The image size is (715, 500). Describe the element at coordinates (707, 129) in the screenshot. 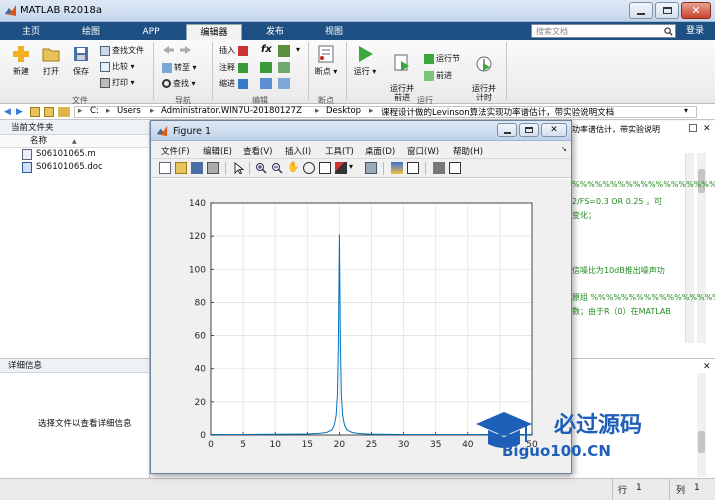

I see `editor-close-icon: ✕` at that location.